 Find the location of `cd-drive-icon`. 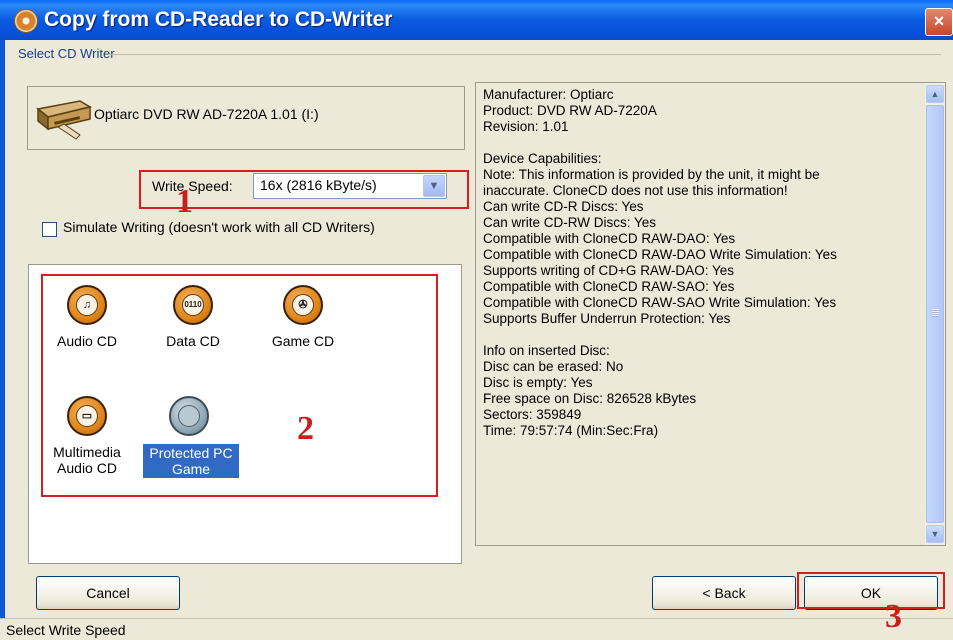

cd-drive-icon is located at coordinates (64, 120).